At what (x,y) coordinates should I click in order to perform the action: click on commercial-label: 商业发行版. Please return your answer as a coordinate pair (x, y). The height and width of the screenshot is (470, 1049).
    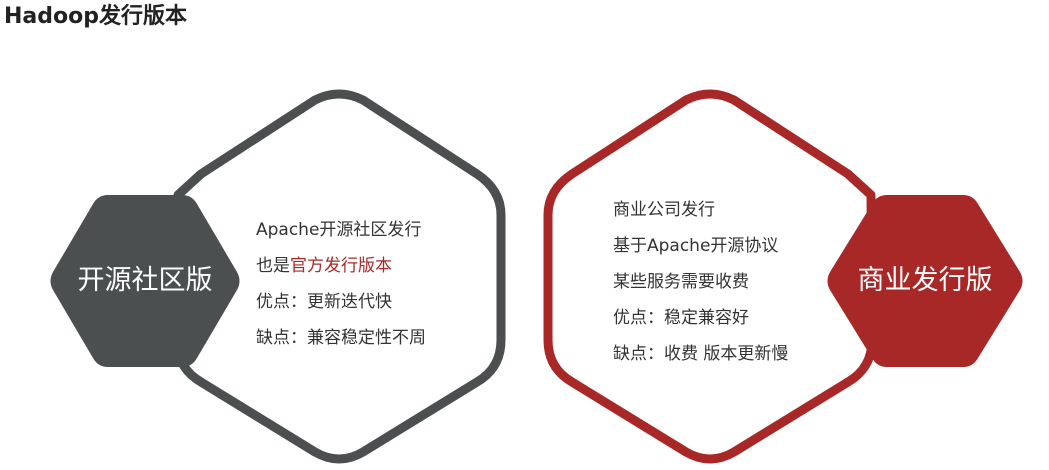
    Looking at the image, I should click on (925, 280).